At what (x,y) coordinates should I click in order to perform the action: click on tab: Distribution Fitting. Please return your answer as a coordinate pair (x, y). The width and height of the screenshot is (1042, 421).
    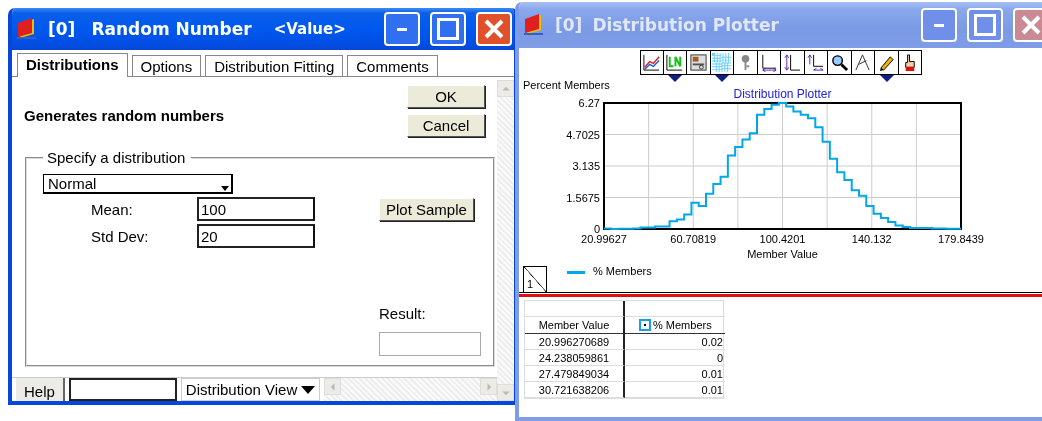
    Looking at the image, I should click on (274, 65).